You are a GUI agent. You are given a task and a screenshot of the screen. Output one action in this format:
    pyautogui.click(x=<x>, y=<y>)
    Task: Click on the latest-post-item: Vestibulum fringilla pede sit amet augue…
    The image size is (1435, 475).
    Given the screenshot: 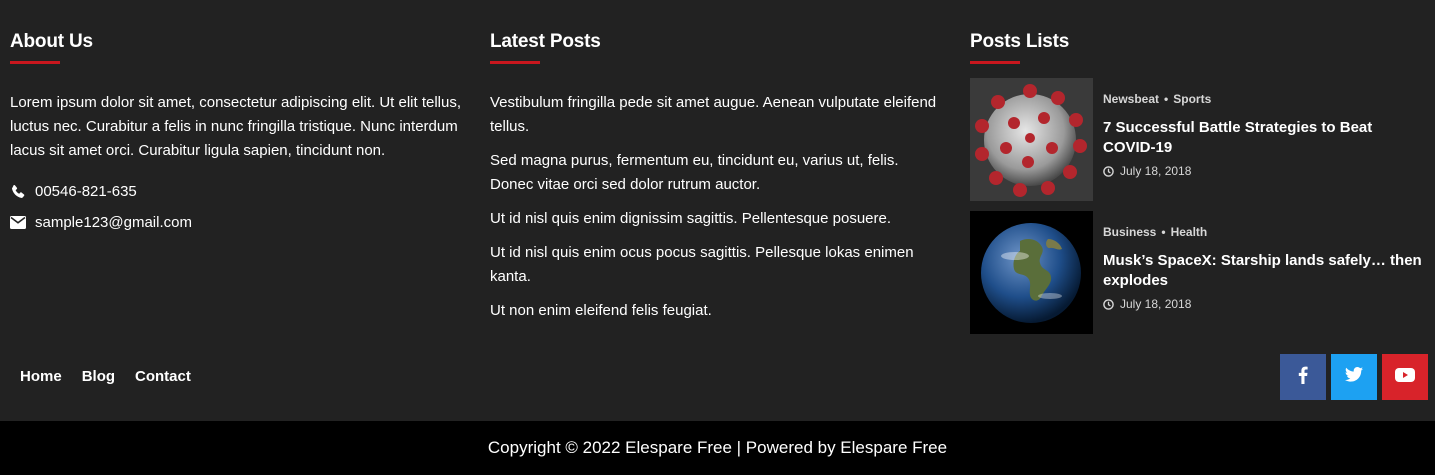 What is the action you would take?
    pyautogui.click(x=715, y=115)
    